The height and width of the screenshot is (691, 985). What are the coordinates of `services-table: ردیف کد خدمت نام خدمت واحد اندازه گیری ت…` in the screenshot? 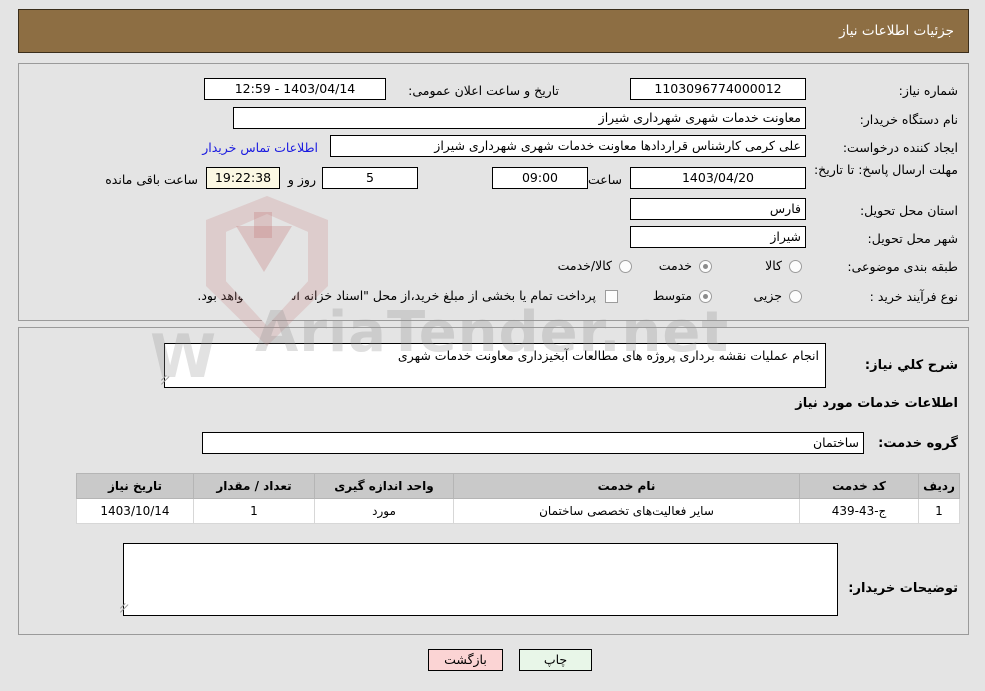 It's located at (518, 498).